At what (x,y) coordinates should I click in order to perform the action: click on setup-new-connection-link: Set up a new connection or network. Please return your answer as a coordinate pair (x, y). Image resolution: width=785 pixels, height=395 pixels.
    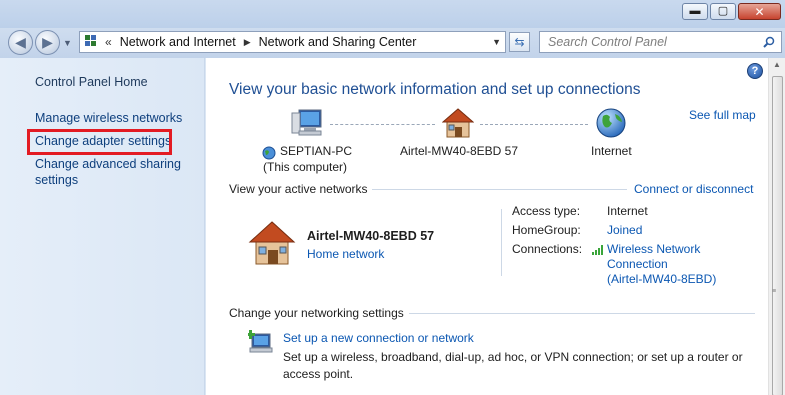
    Looking at the image, I should click on (378, 338).